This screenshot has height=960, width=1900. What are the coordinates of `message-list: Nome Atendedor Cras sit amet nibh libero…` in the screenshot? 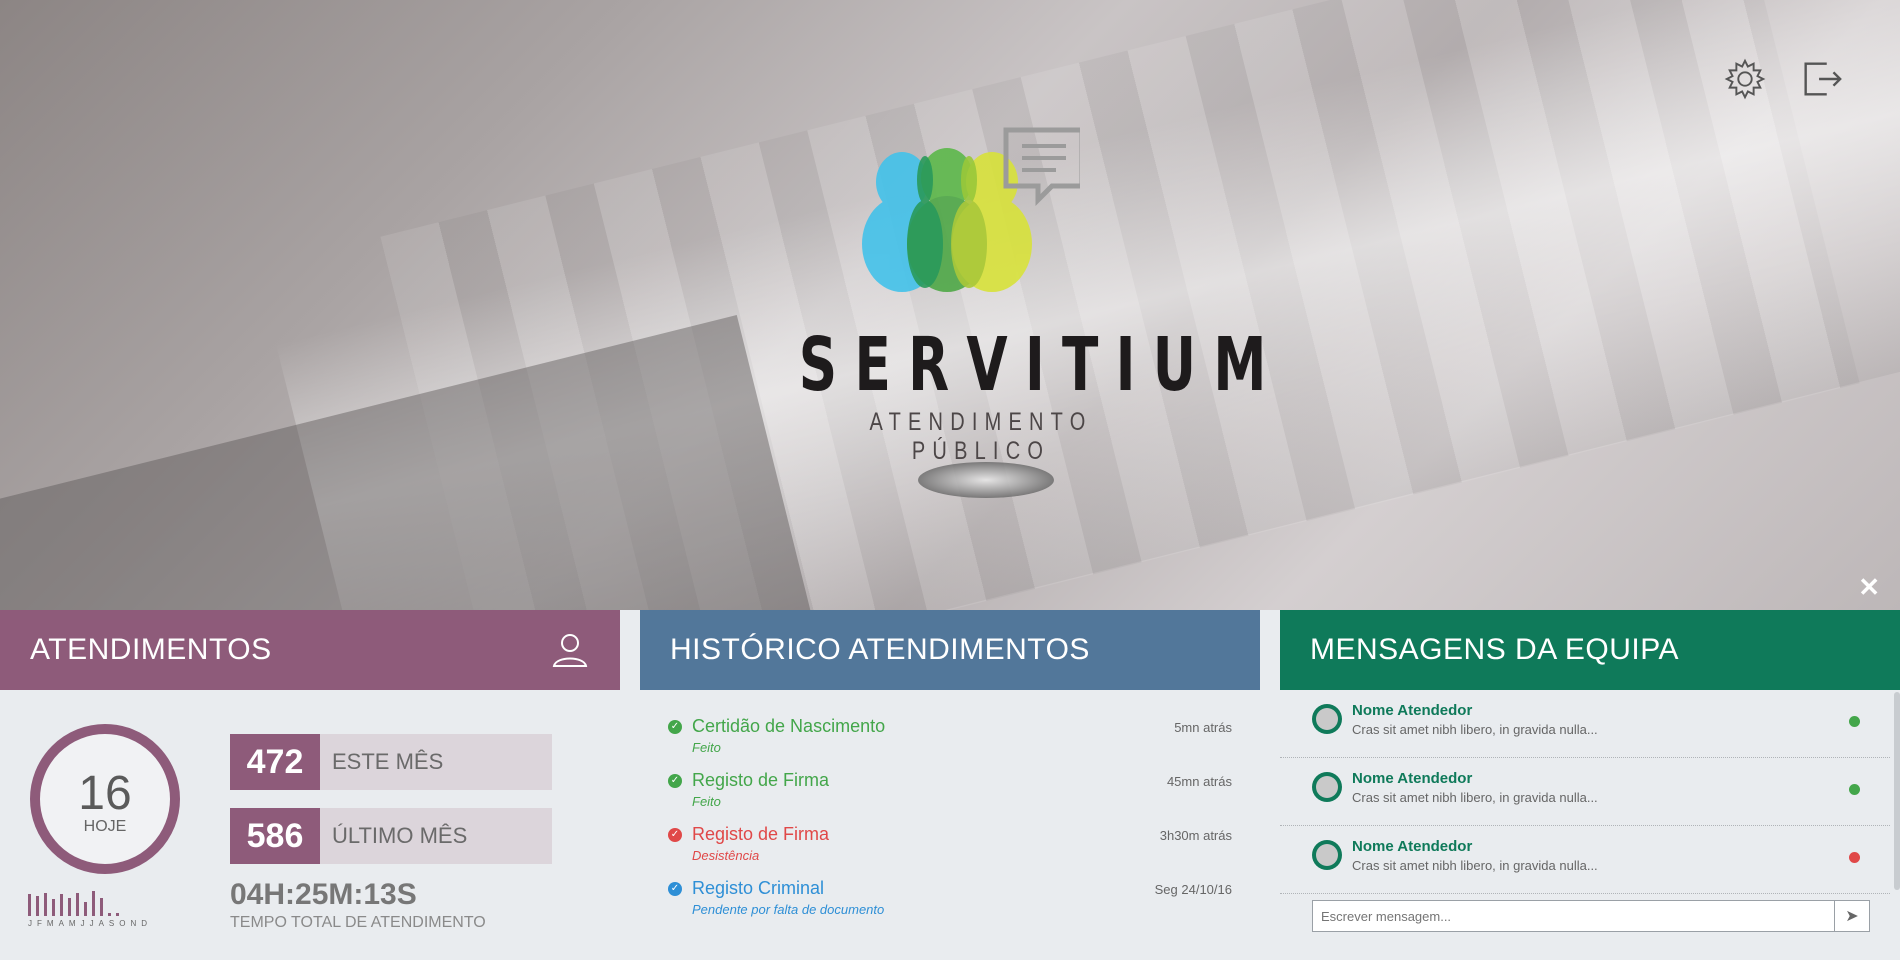 It's located at (1585, 792).